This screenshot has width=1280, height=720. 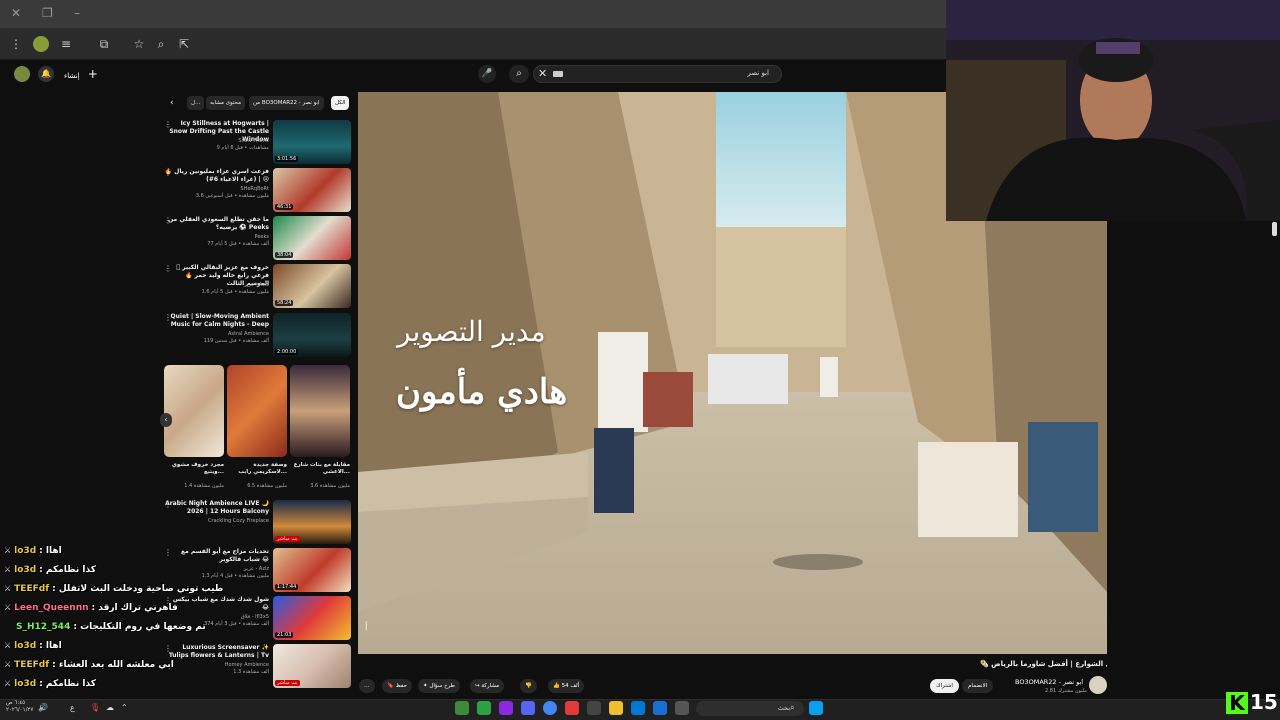 What do you see at coordinates (166, 420) in the screenshot?
I see `shorts-prev-icon: ‹` at bounding box center [166, 420].